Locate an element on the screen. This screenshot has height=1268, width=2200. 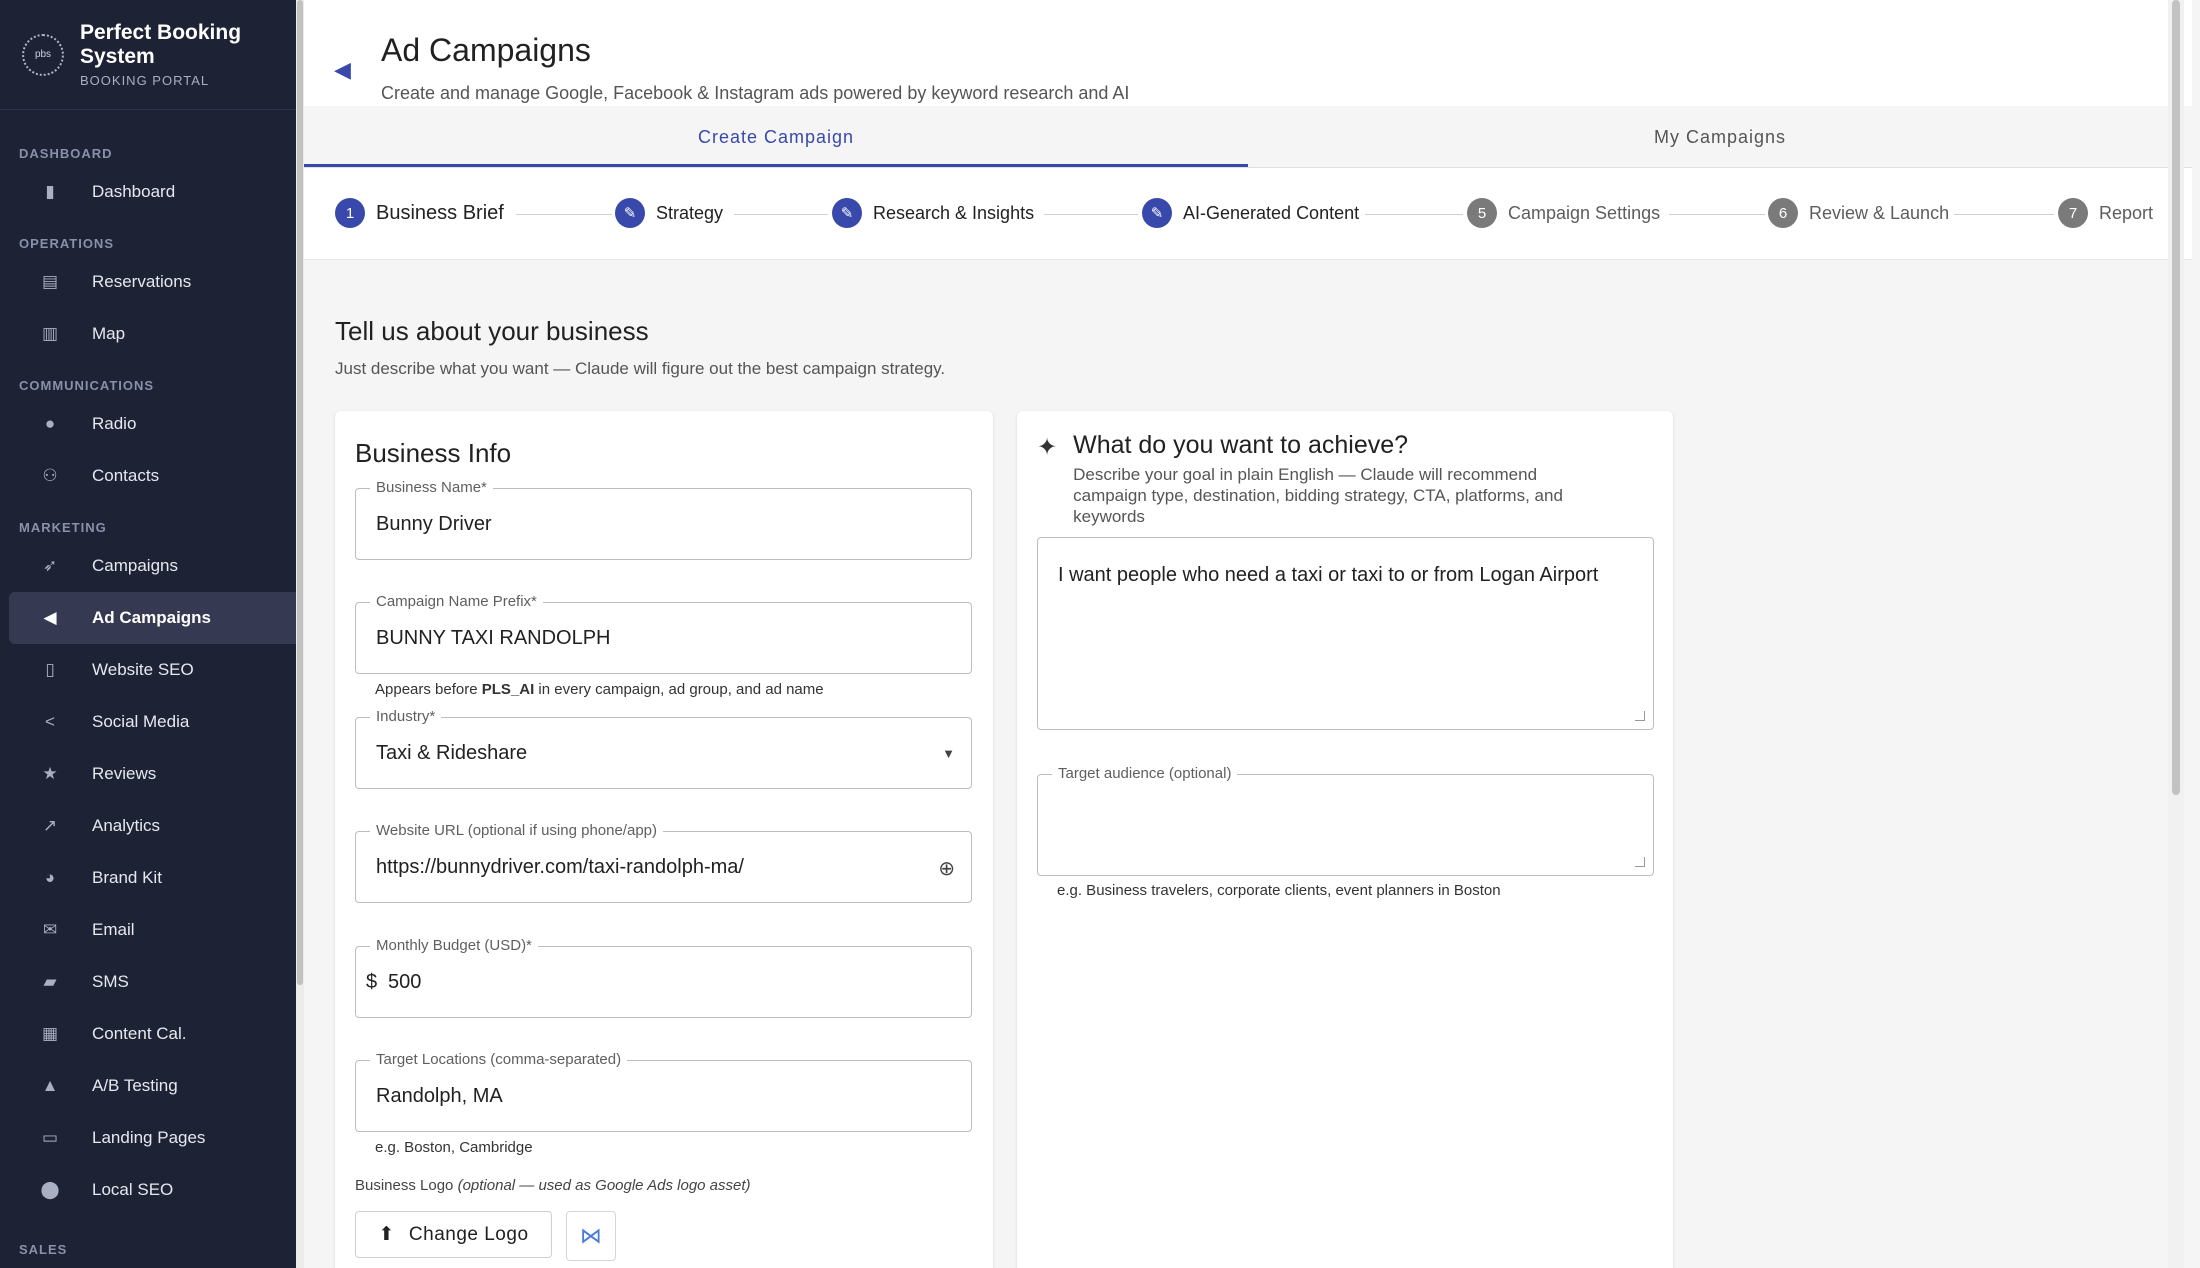
target-locations-helper: e.g. Boston, Cambridge is located at coordinates (454, 1147).